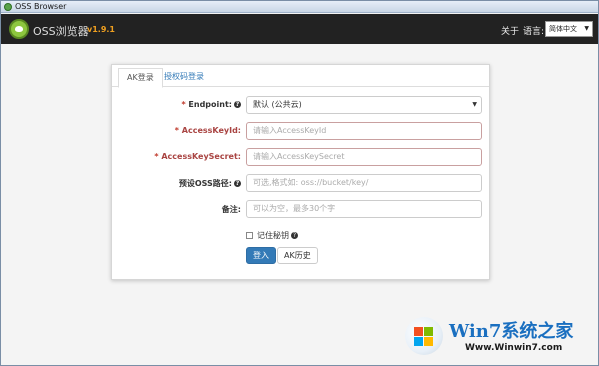 This screenshot has height=366, width=599. Describe the element at coordinates (297, 255) in the screenshot. I see `ak-history-button: AK历史` at that location.